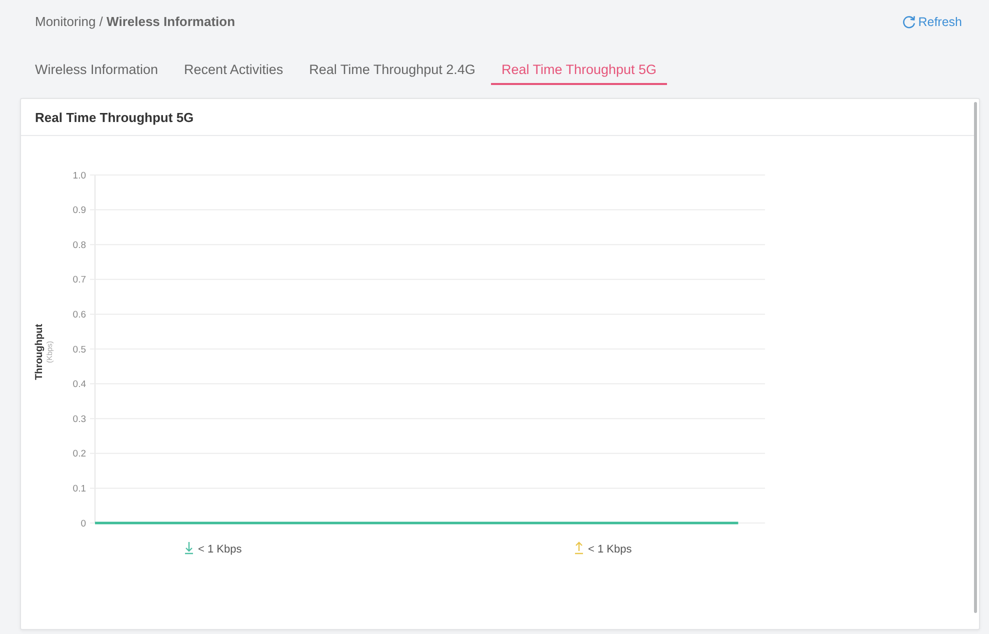 The height and width of the screenshot is (634, 989). Describe the element at coordinates (932, 22) in the screenshot. I see `refresh-link: Refresh` at that location.